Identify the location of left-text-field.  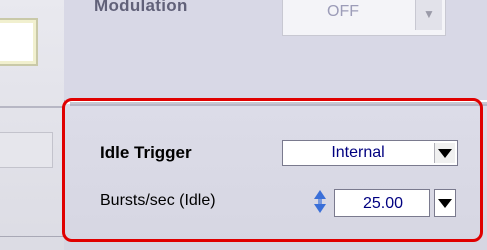
(19, 42).